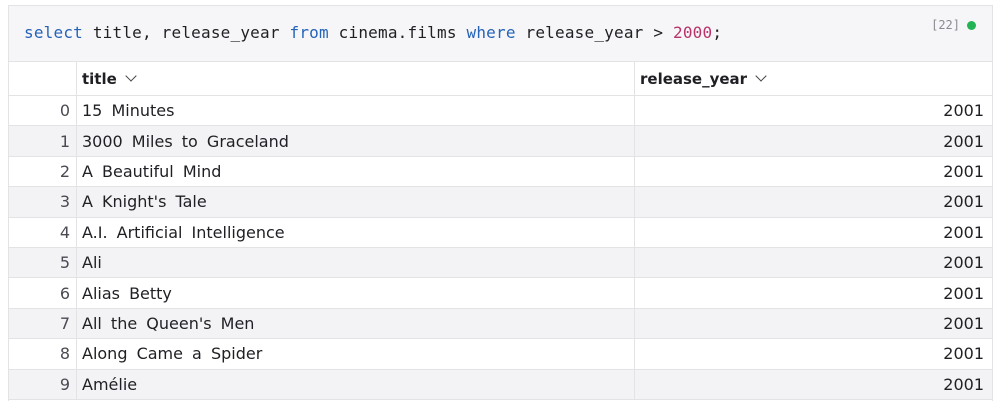 Image resolution: width=998 pixels, height=401 pixels. Describe the element at coordinates (53, 32) in the screenshot. I see `keyword-select: select` at that location.